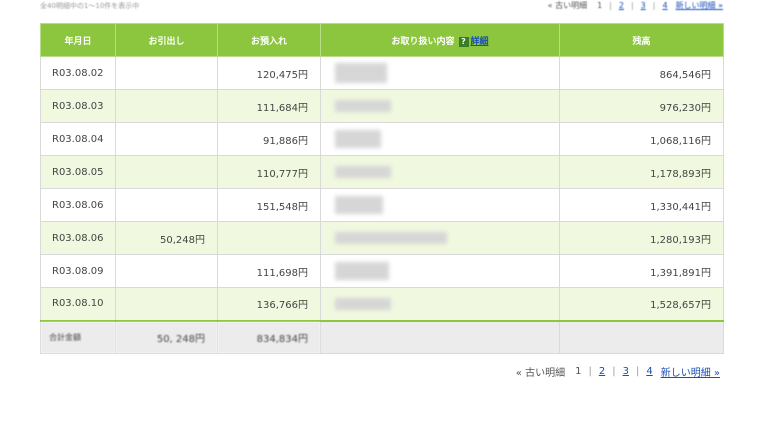 The image size is (760, 428). I want to click on table-row: R03.08.06 50,248円 1,280,193円, so click(382, 238).